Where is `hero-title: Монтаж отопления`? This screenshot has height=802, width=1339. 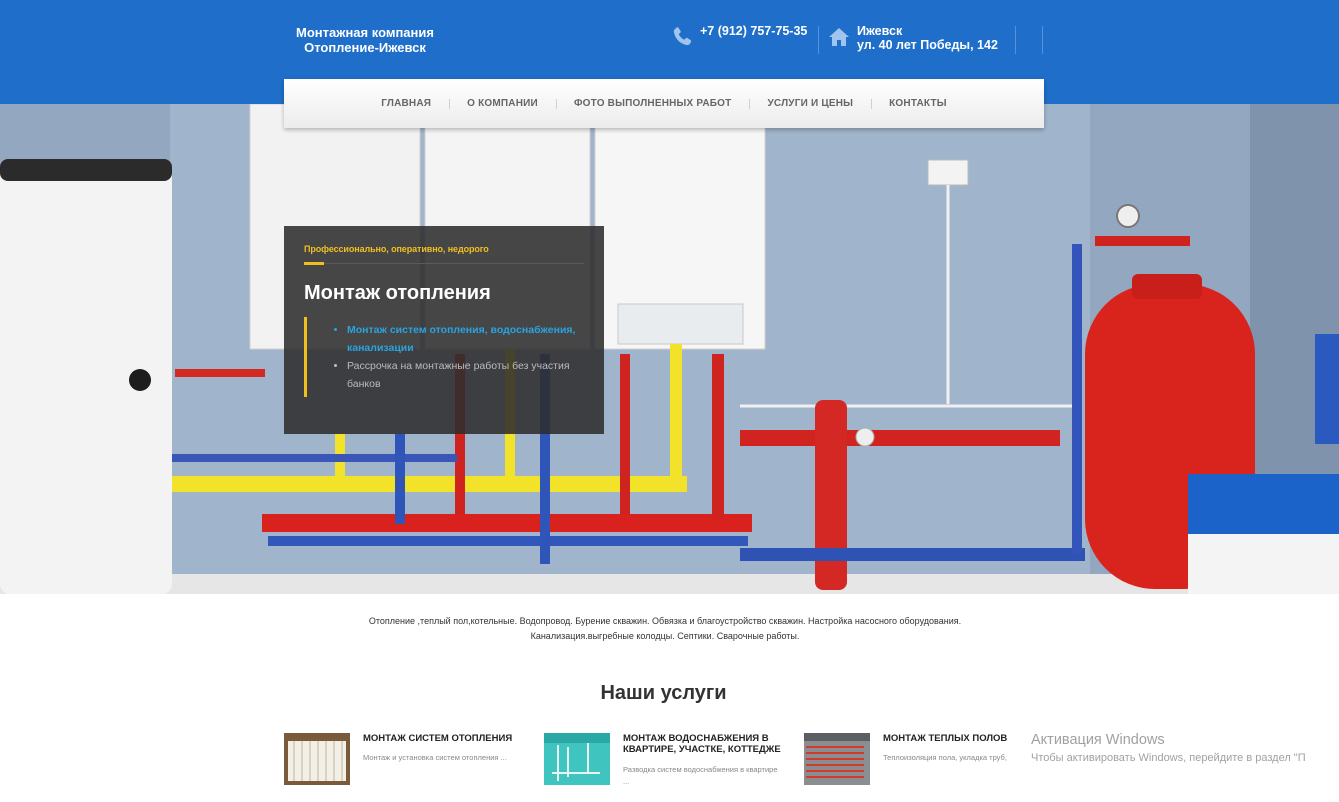 hero-title: Монтаж отопления is located at coordinates (397, 293).